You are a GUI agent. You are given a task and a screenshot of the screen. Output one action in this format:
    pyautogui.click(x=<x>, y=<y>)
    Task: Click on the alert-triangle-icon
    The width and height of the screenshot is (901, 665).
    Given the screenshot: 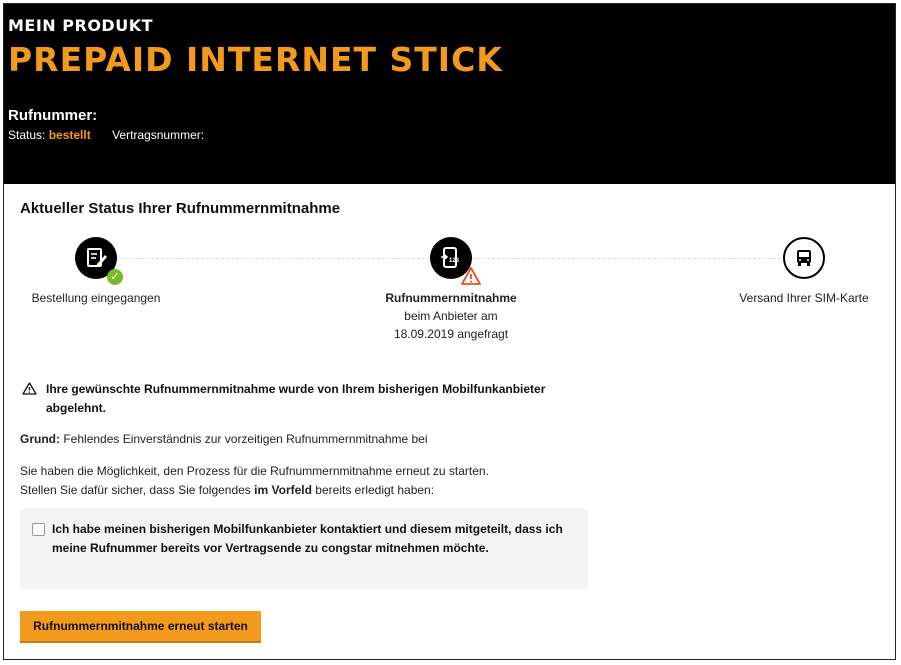 What is the action you would take?
    pyautogui.click(x=29, y=391)
    